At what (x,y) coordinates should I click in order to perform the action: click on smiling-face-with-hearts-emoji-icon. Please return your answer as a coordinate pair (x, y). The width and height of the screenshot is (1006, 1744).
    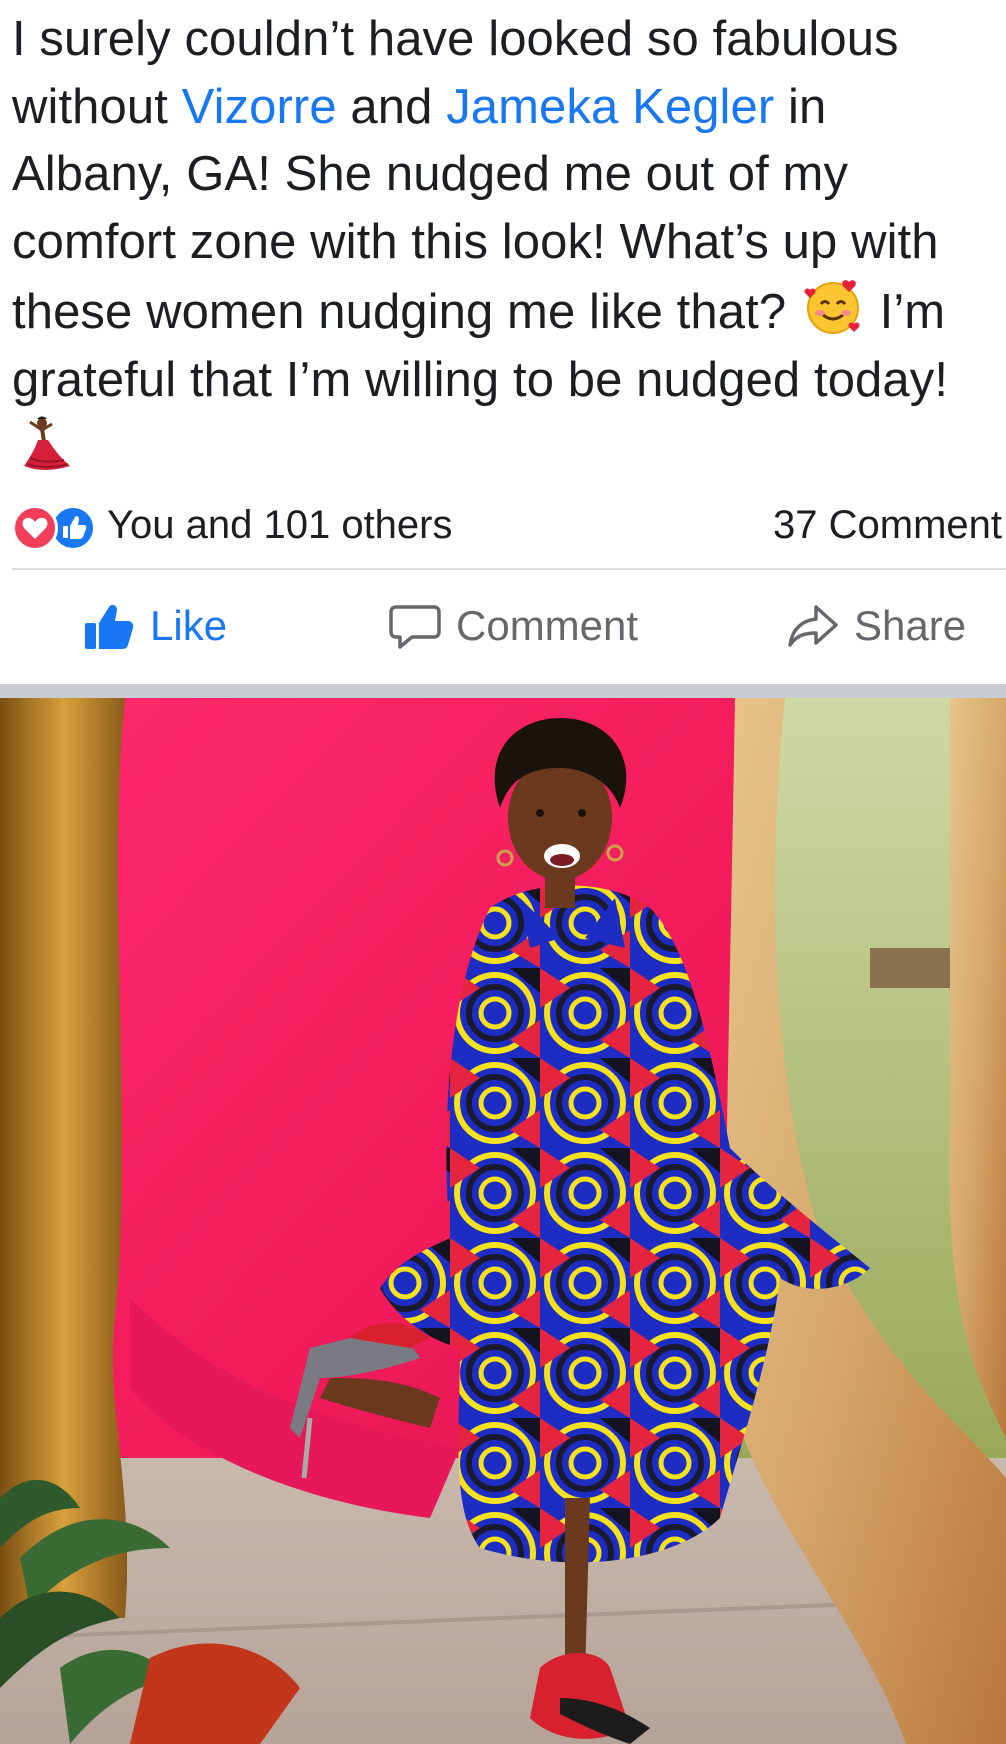
    Looking at the image, I should click on (833, 306).